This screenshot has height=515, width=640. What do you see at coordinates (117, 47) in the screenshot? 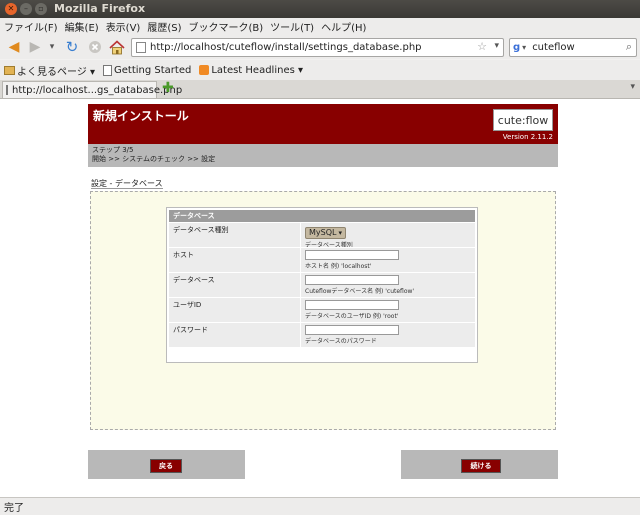
I see `home-icon` at bounding box center [117, 47].